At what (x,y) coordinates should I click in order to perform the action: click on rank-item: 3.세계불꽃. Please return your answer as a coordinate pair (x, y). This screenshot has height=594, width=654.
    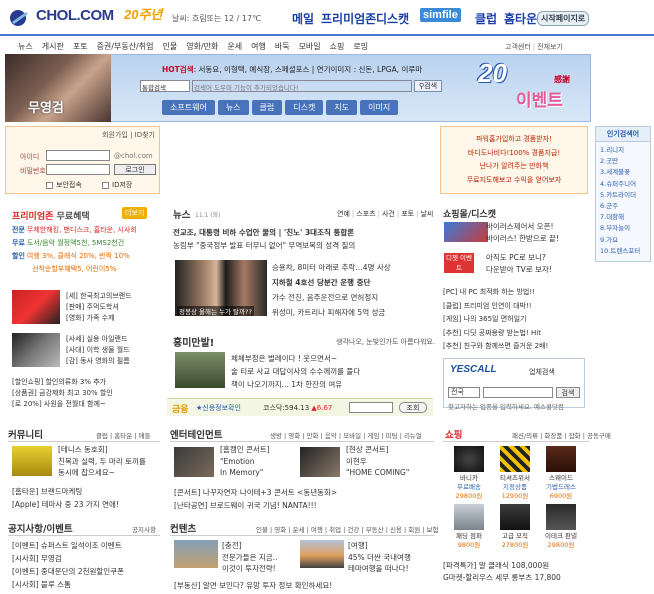
    Looking at the image, I should click on (620, 172).